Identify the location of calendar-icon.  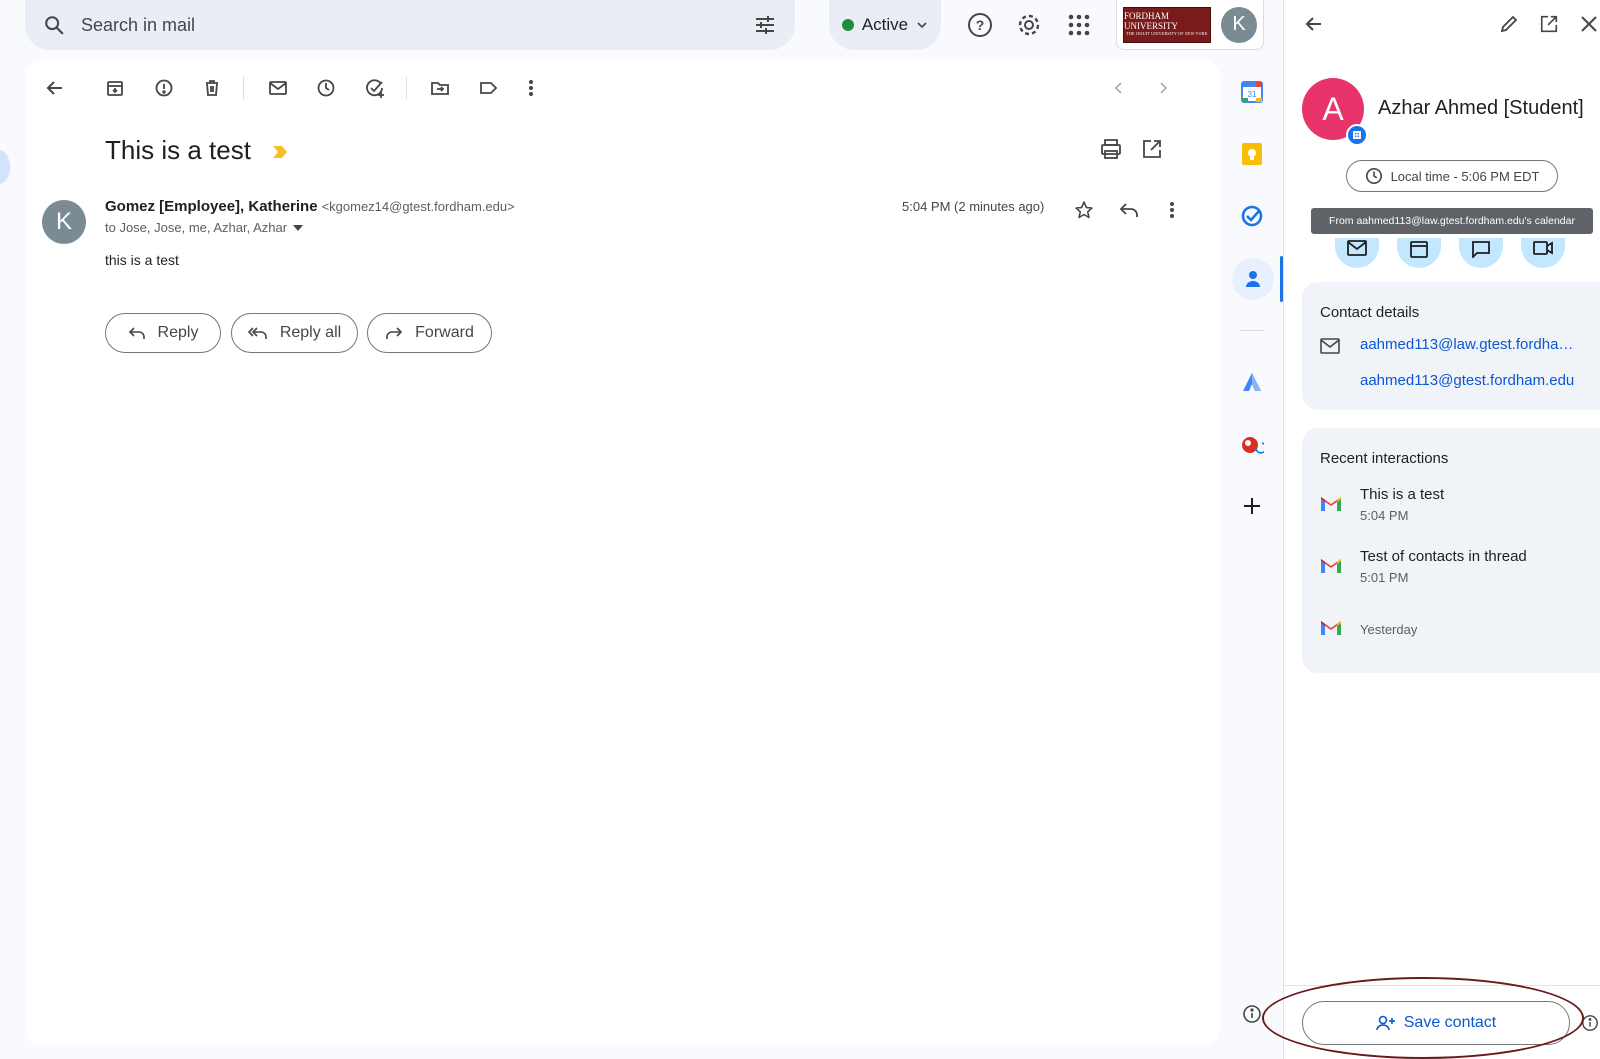
(1419, 249).